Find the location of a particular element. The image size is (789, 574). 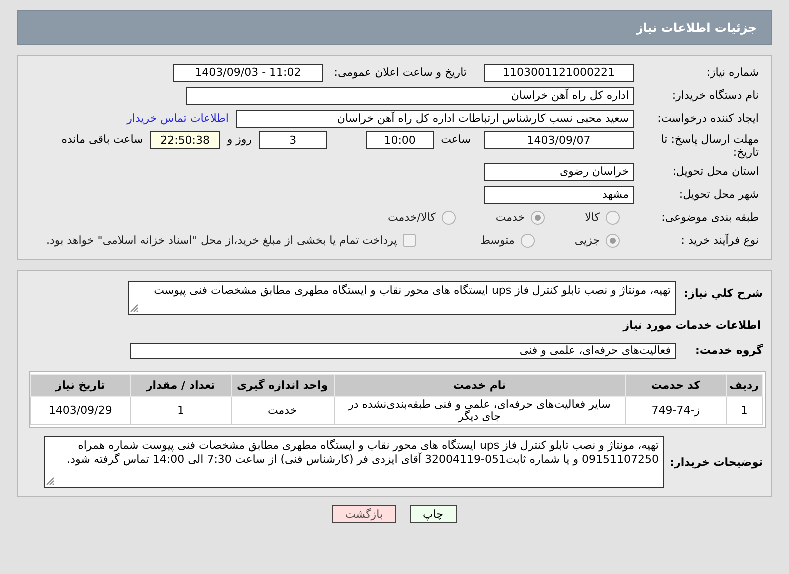

field-label: تاریخ و ساعت اعلان عمومی: is located at coordinates (400, 72).